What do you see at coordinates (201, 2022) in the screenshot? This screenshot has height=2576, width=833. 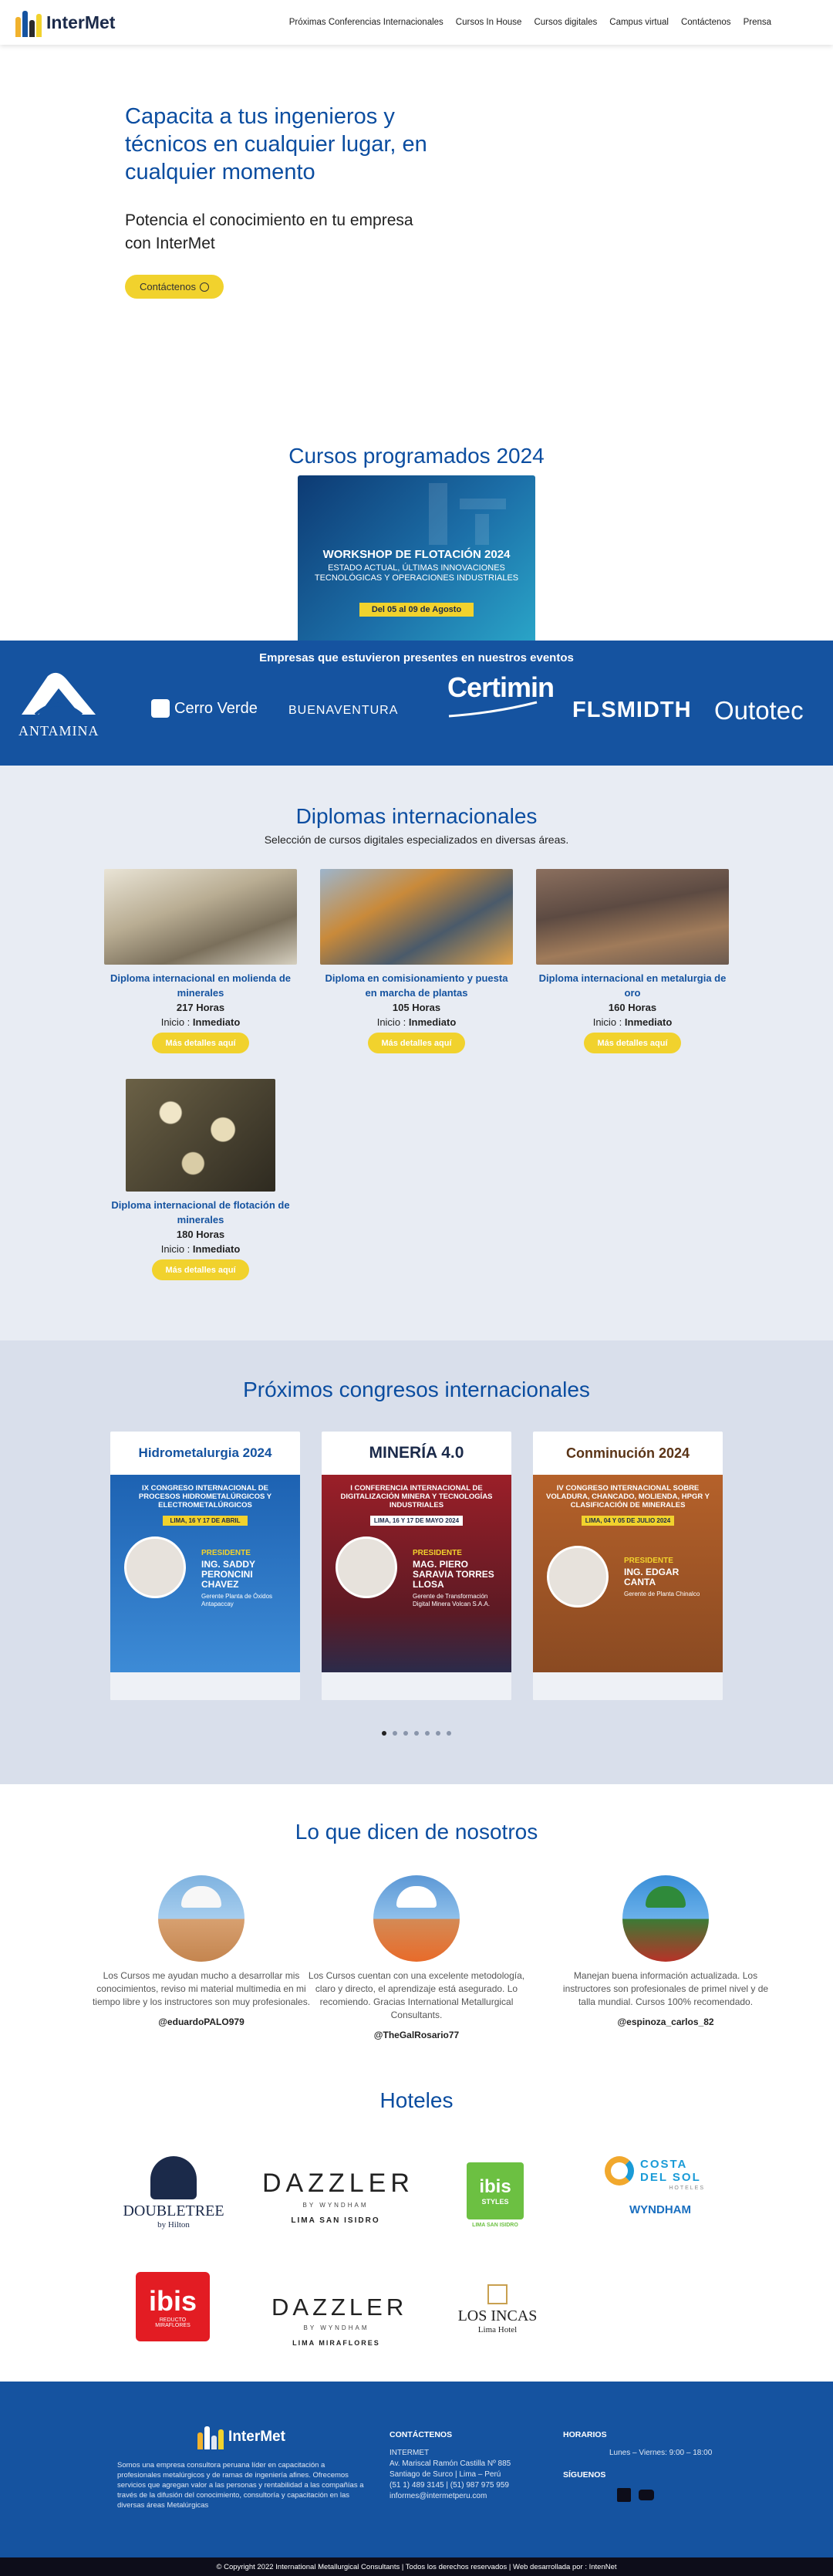 I see `testimonial-user: @eduardoPALO979` at bounding box center [201, 2022].